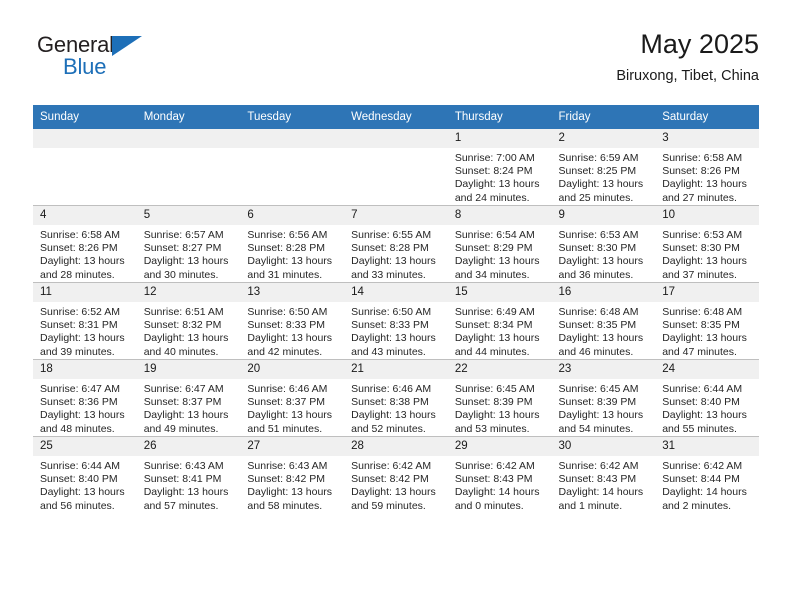 The image size is (792, 612). Describe the element at coordinates (396, 369) in the screenshot. I see `day-number: 21` at that location.